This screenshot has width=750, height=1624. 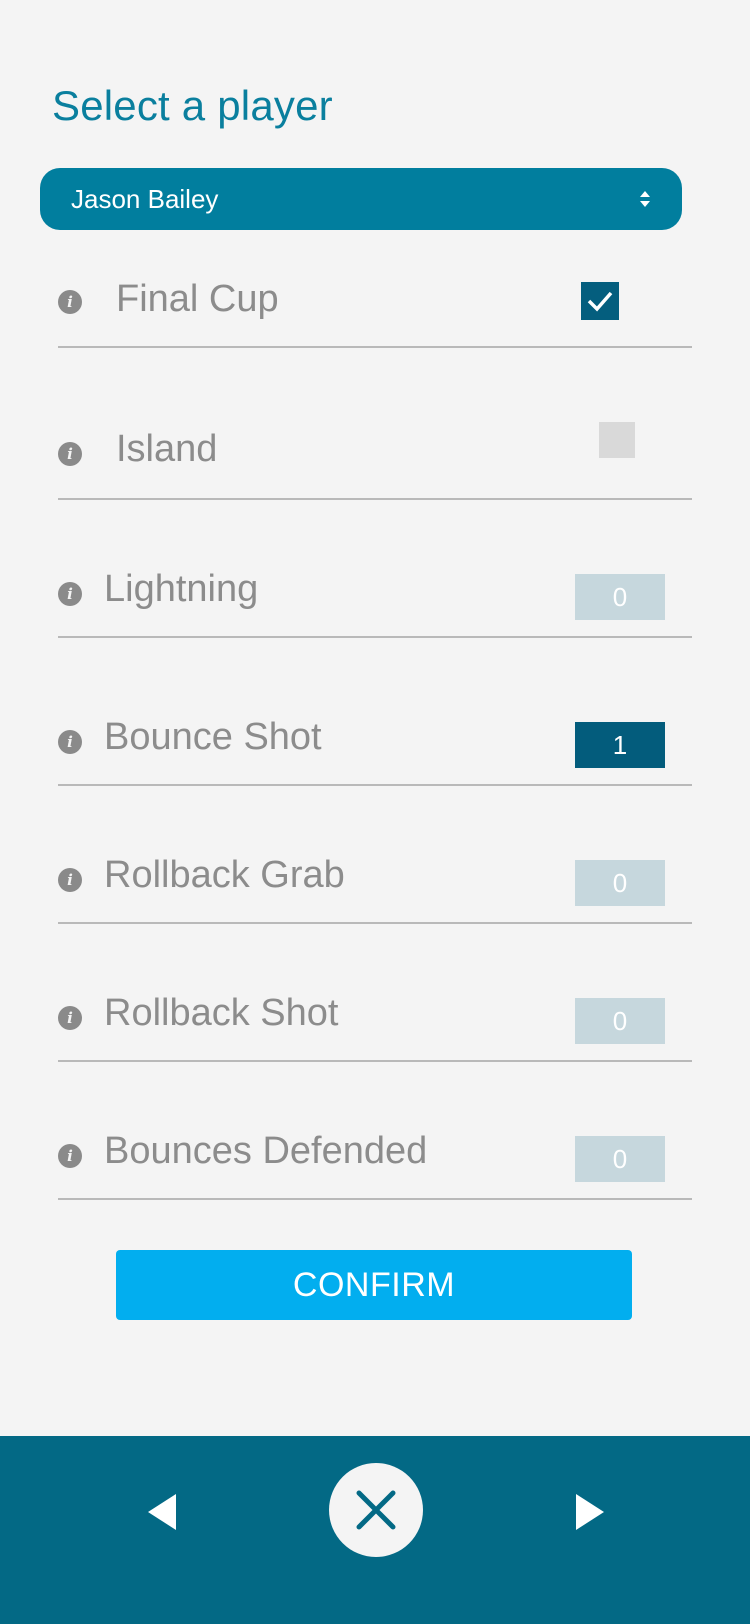 What do you see at coordinates (375, 855) in the screenshot?
I see `stat-row-rollback-grab: i Rollback Grab 0` at bounding box center [375, 855].